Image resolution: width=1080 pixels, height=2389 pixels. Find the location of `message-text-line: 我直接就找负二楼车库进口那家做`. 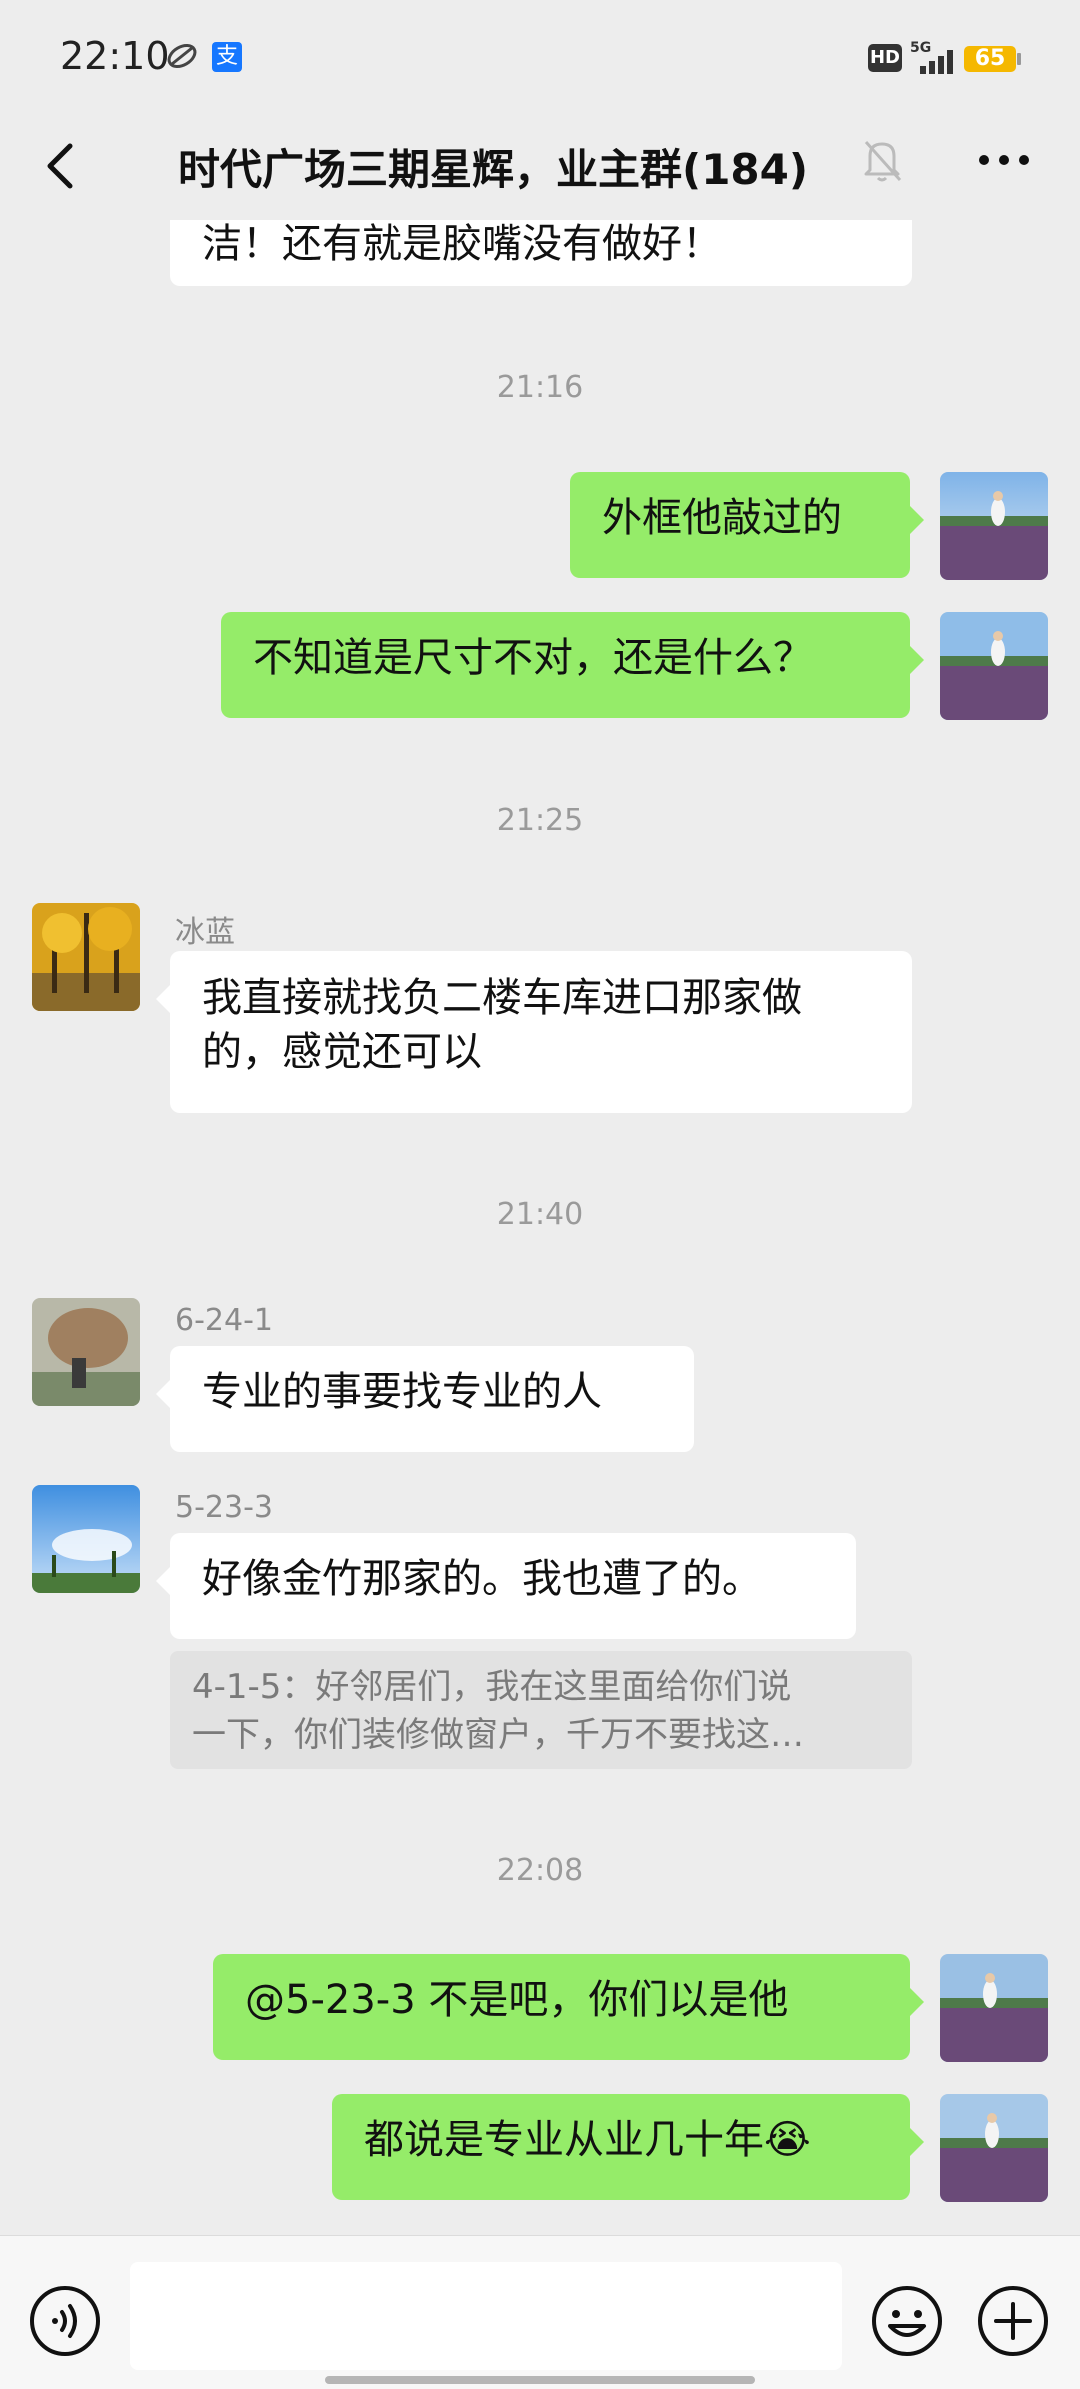

message-text-line: 我直接就找负二楼车库进口那家做 is located at coordinates (502, 998).